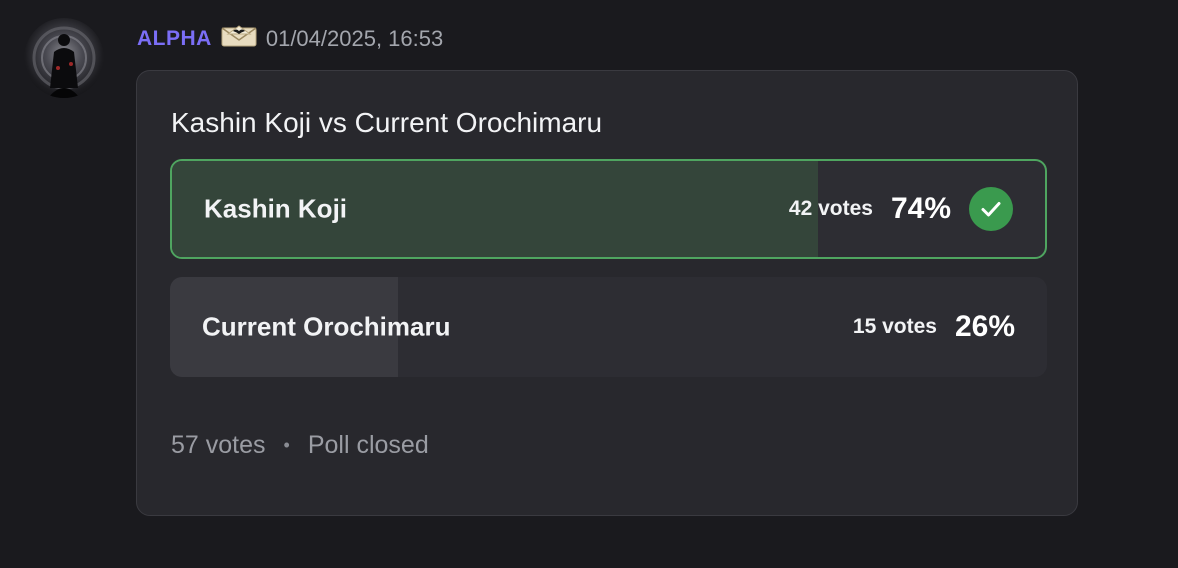  I want to click on message-timestamp: 01/04/2025, 16:53, so click(354, 38).